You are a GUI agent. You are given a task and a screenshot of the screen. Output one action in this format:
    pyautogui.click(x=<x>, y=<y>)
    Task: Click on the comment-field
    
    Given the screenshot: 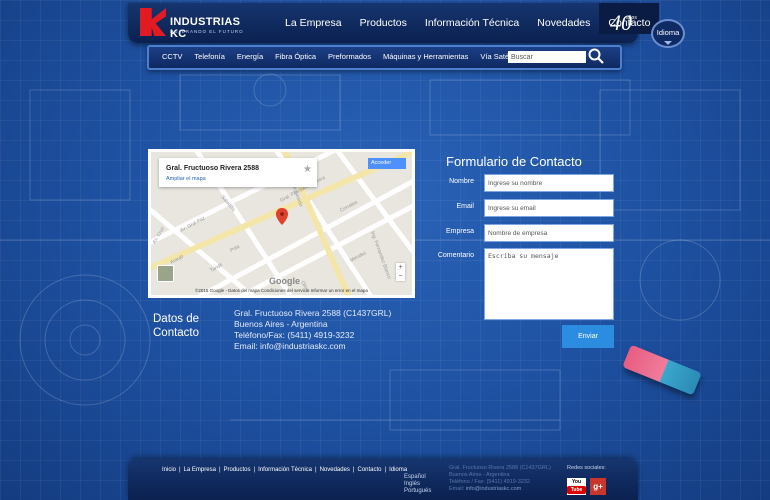 What is the action you would take?
    pyautogui.click(x=549, y=284)
    